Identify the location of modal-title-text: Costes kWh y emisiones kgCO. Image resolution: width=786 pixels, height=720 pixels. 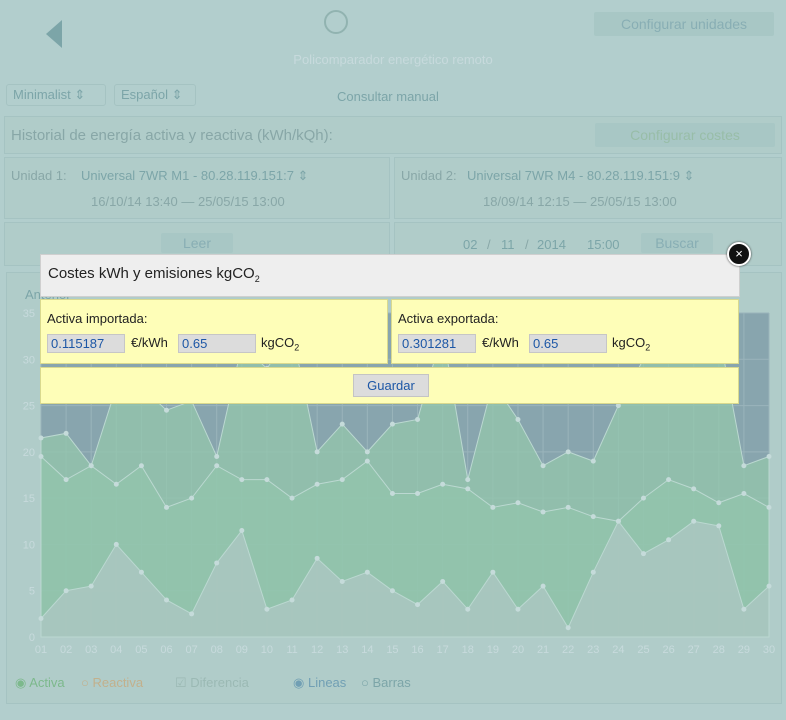
(151, 273).